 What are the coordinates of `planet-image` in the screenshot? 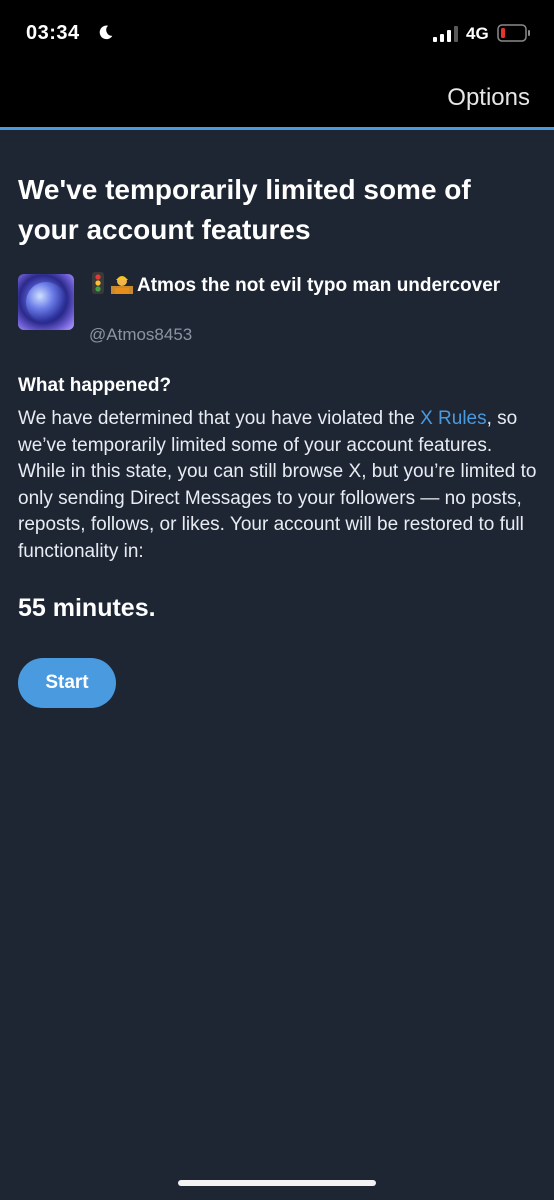 It's located at (46, 302).